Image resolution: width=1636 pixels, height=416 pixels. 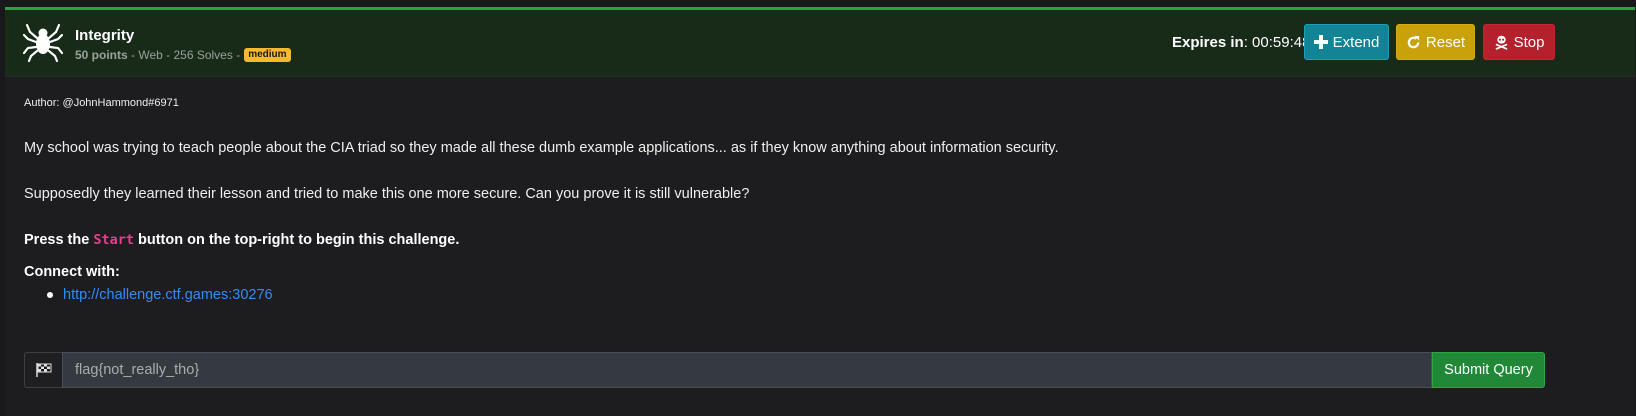 I want to click on spider-icon, so click(x=43, y=42).